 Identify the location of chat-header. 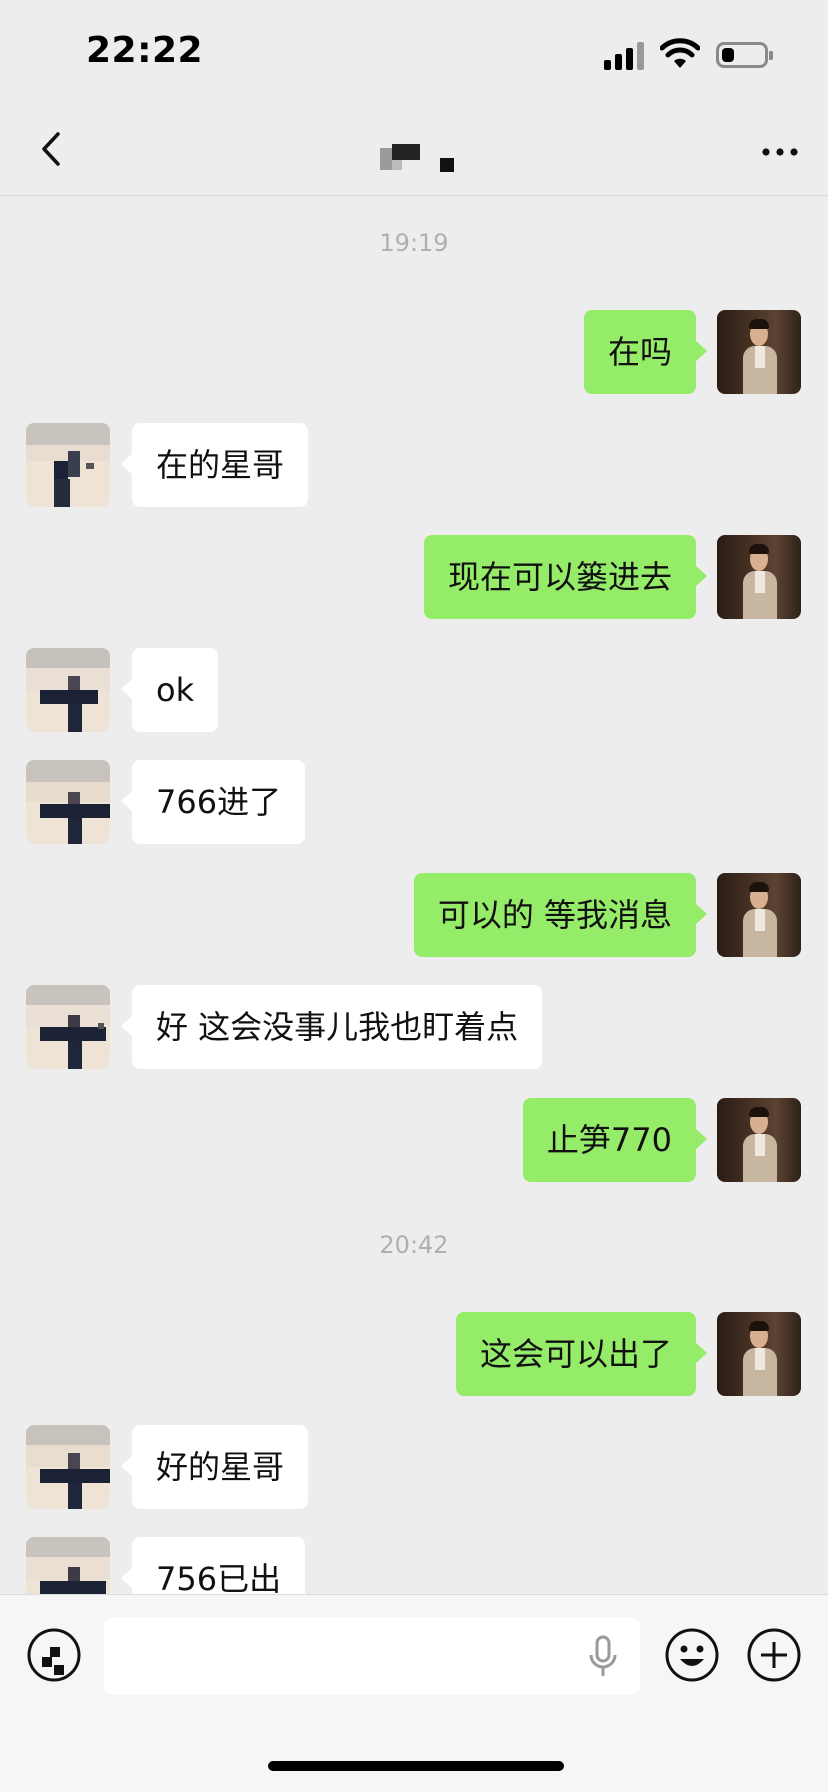
(414, 150).